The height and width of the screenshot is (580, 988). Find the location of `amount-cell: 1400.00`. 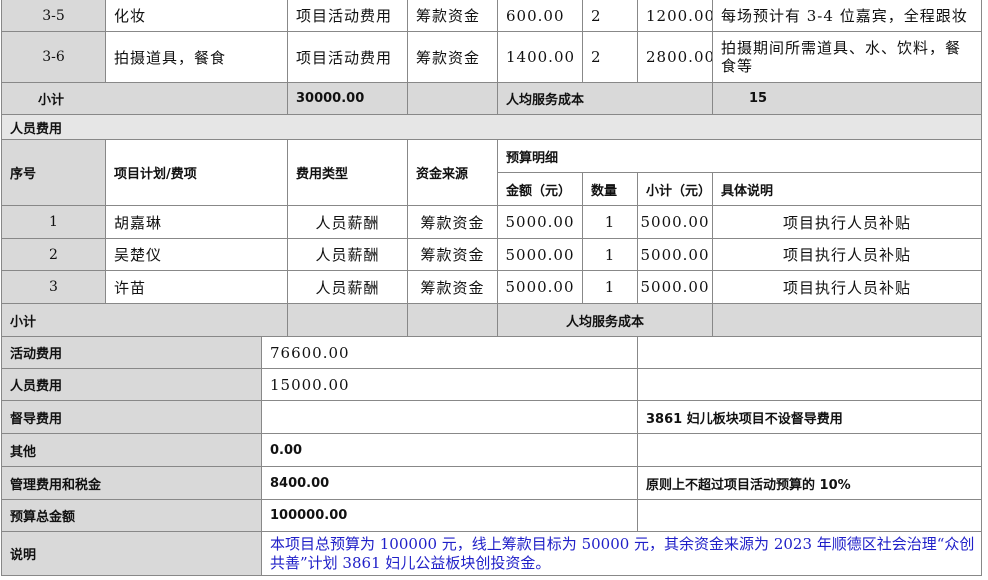

amount-cell: 1400.00 is located at coordinates (540, 57).